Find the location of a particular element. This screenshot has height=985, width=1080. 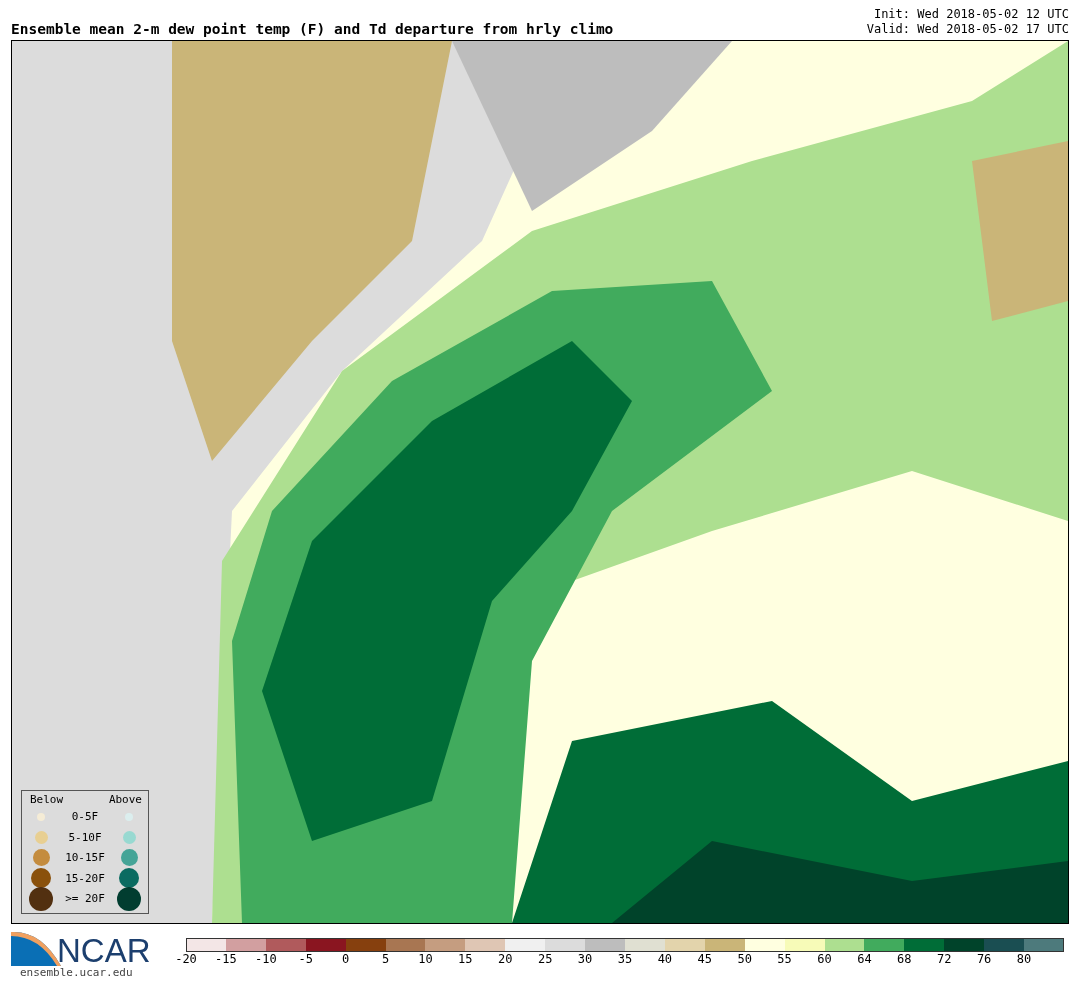

colorbar-tick-label: 64 is located at coordinates (864, 959).